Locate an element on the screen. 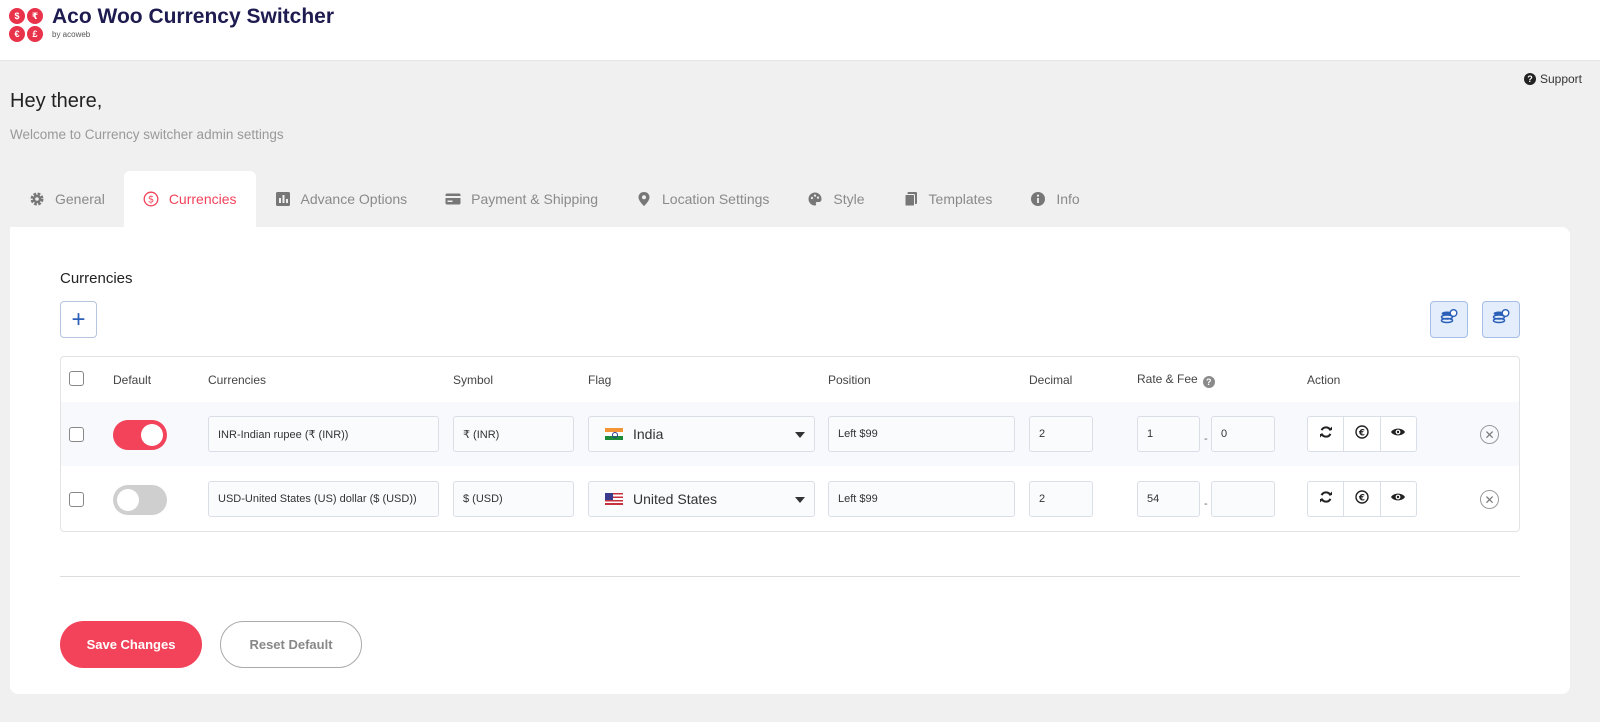  tab-label: Currencies is located at coordinates (202, 199).